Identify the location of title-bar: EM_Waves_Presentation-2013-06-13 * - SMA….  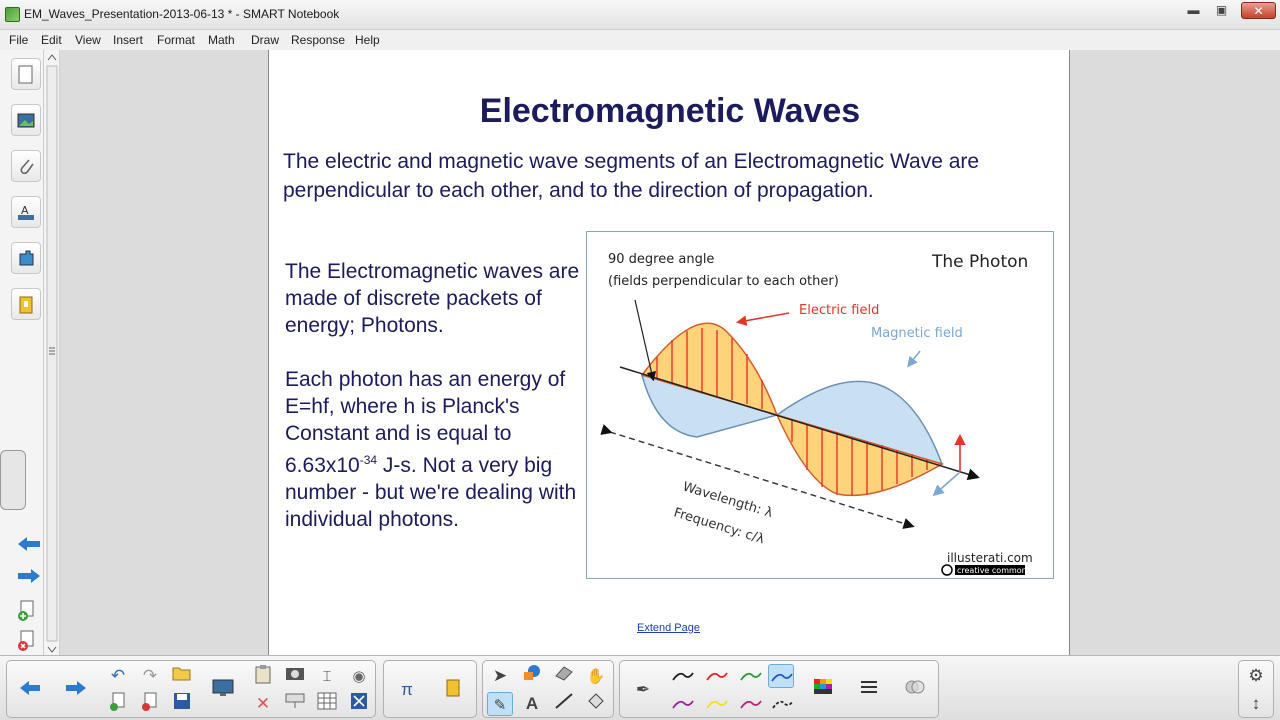
(640, 15).